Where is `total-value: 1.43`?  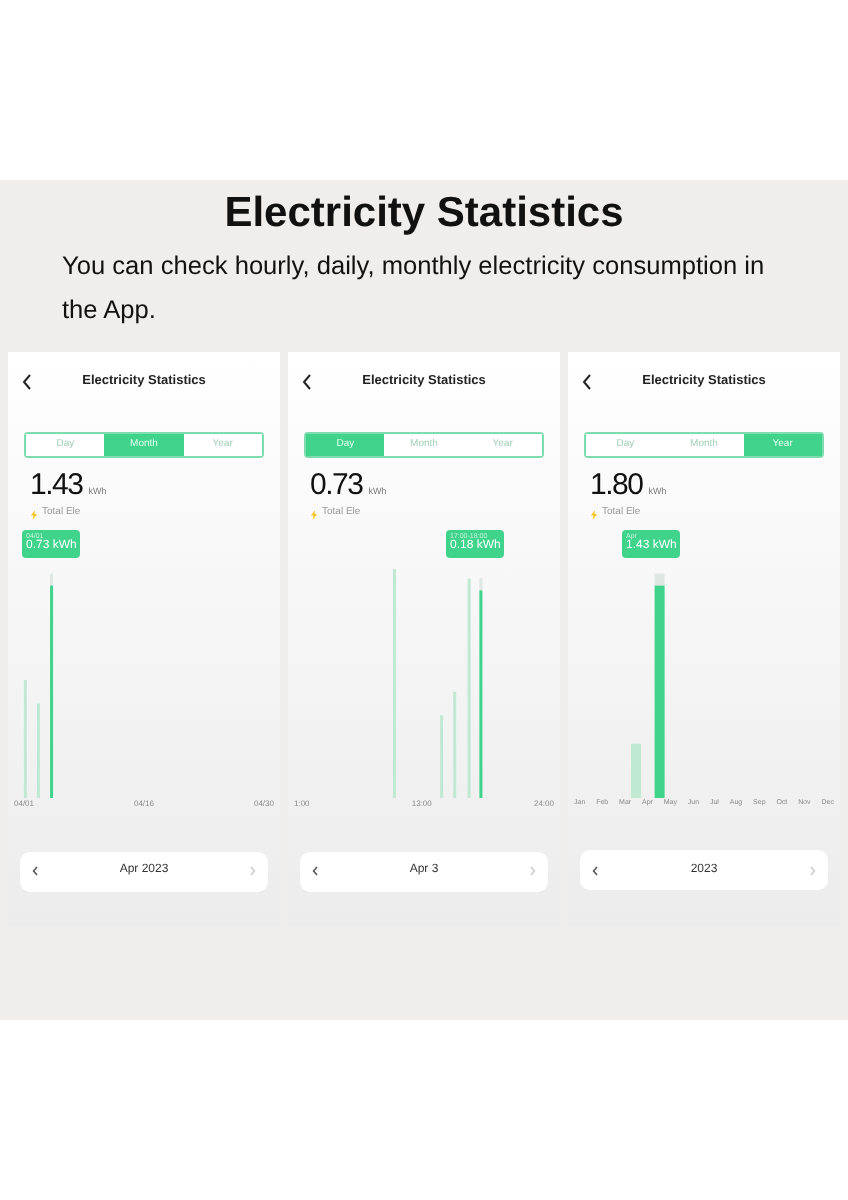
total-value: 1.43 is located at coordinates (56, 485).